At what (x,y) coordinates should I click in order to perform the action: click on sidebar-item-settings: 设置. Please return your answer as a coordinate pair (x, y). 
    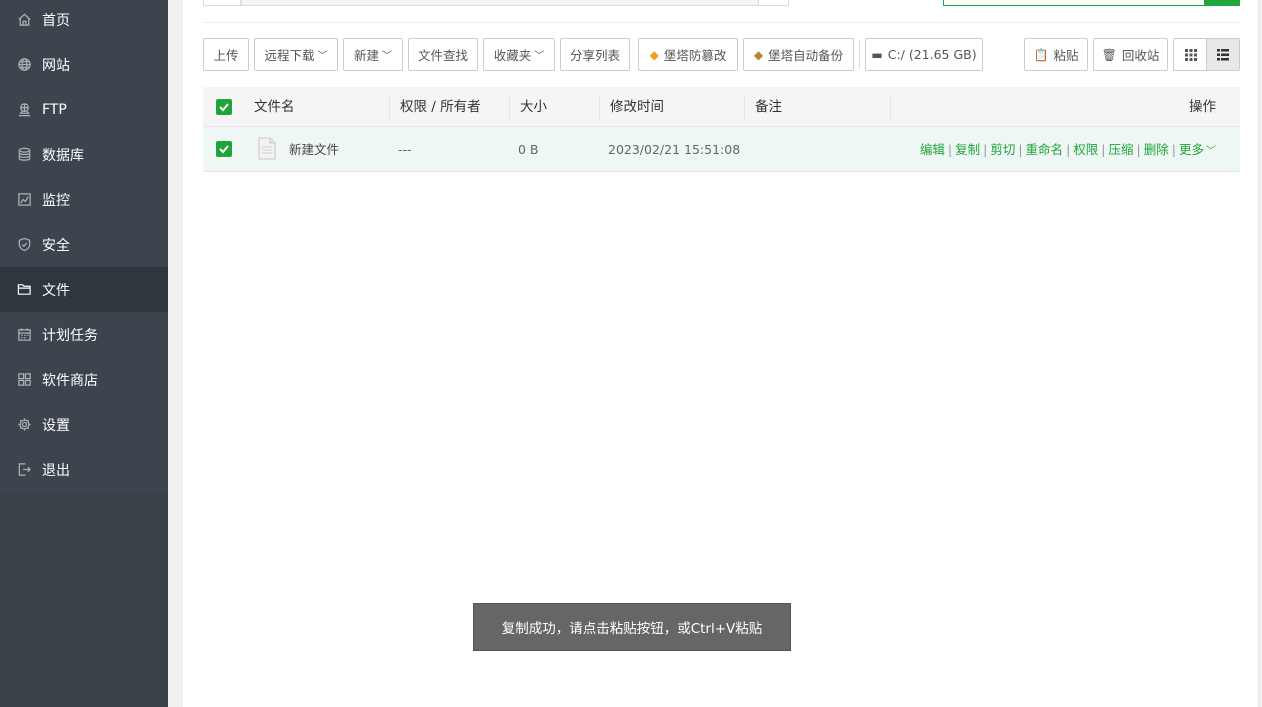
    Looking at the image, I should click on (84, 424).